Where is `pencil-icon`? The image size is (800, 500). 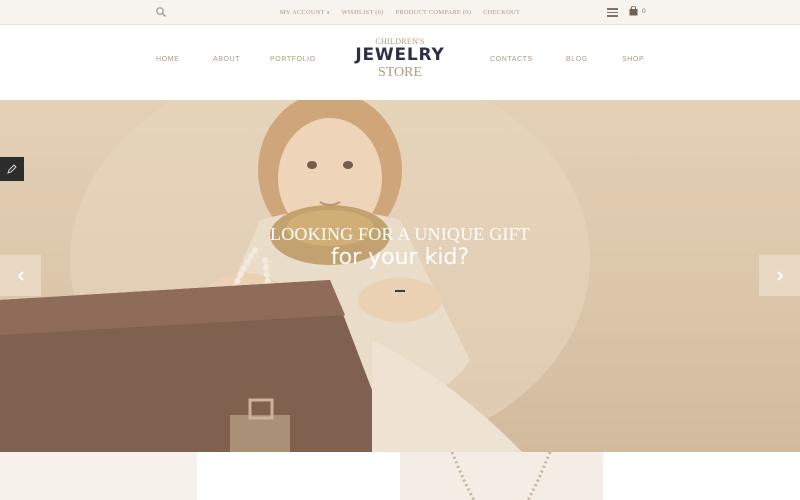 pencil-icon is located at coordinates (12, 169).